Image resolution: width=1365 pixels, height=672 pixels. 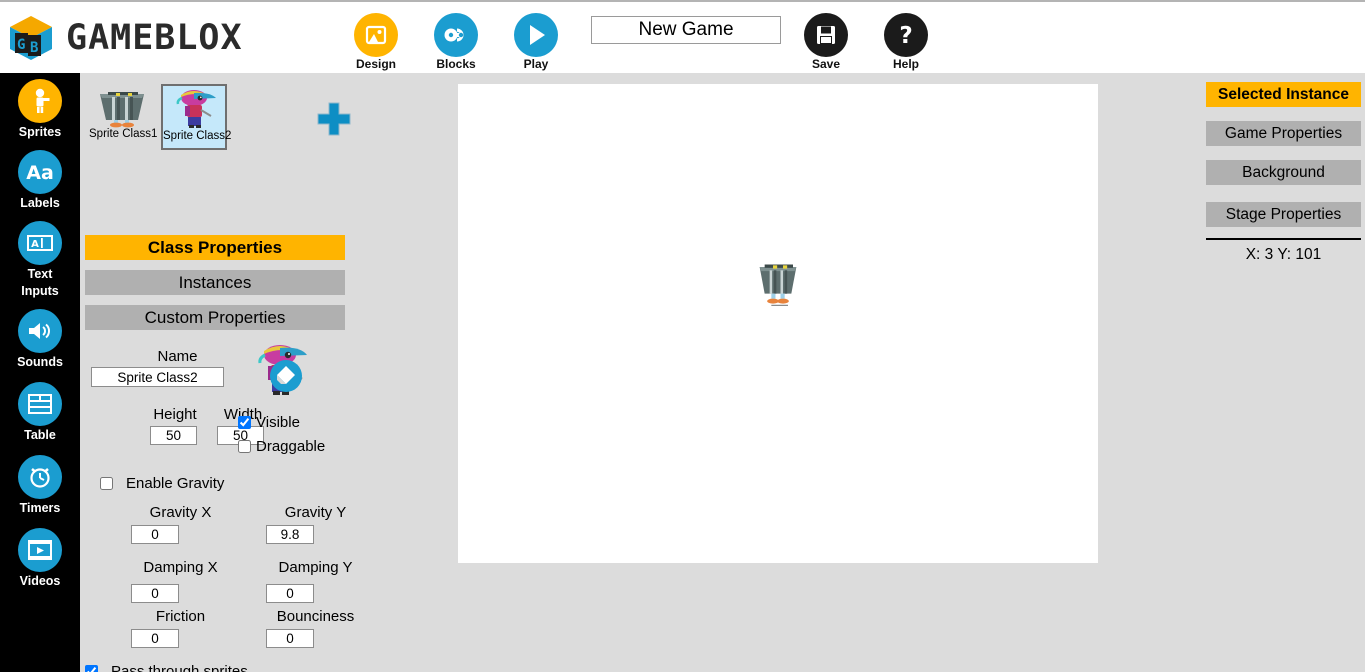 I want to click on gravity-y-label: Gravity Y, so click(x=315, y=512).